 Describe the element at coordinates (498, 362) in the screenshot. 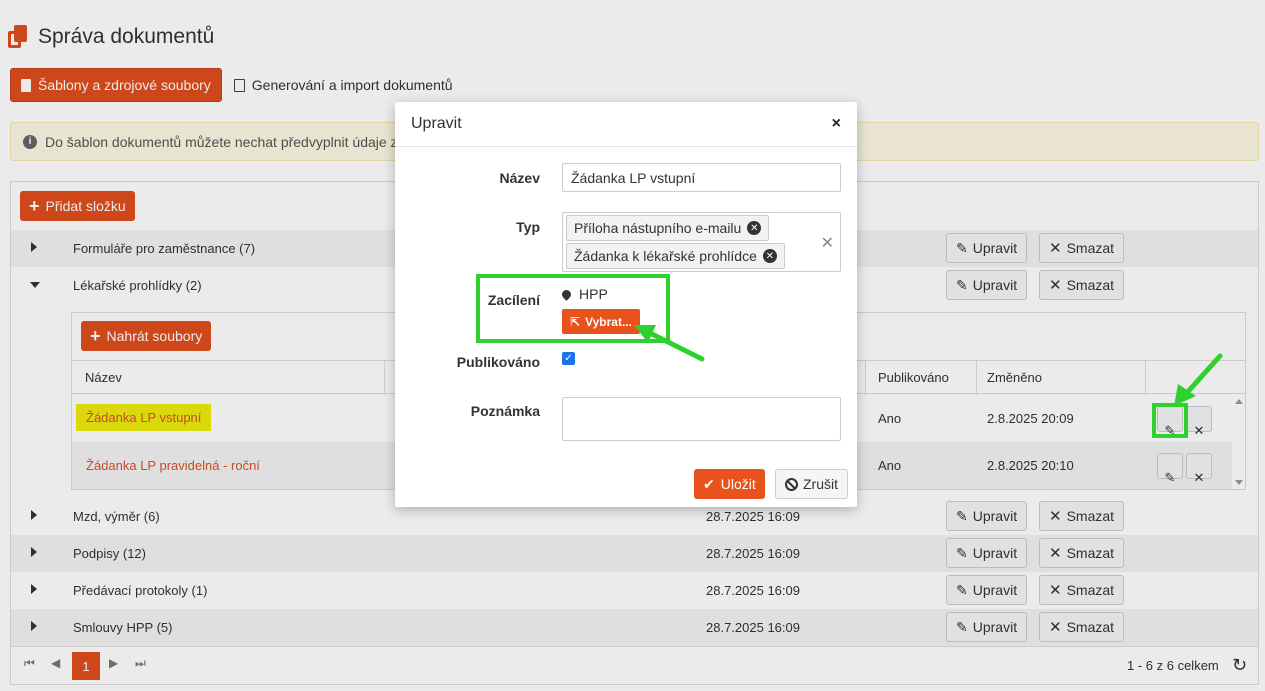

I see `published-label: Publikováno` at that location.